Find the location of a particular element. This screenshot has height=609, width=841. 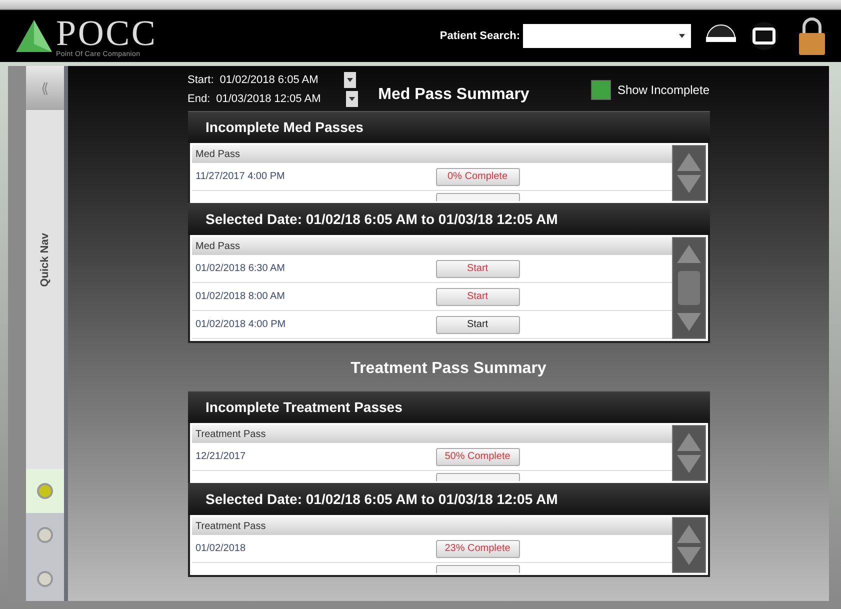

show-incomplete-checkbox is located at coordinates (601, 90).